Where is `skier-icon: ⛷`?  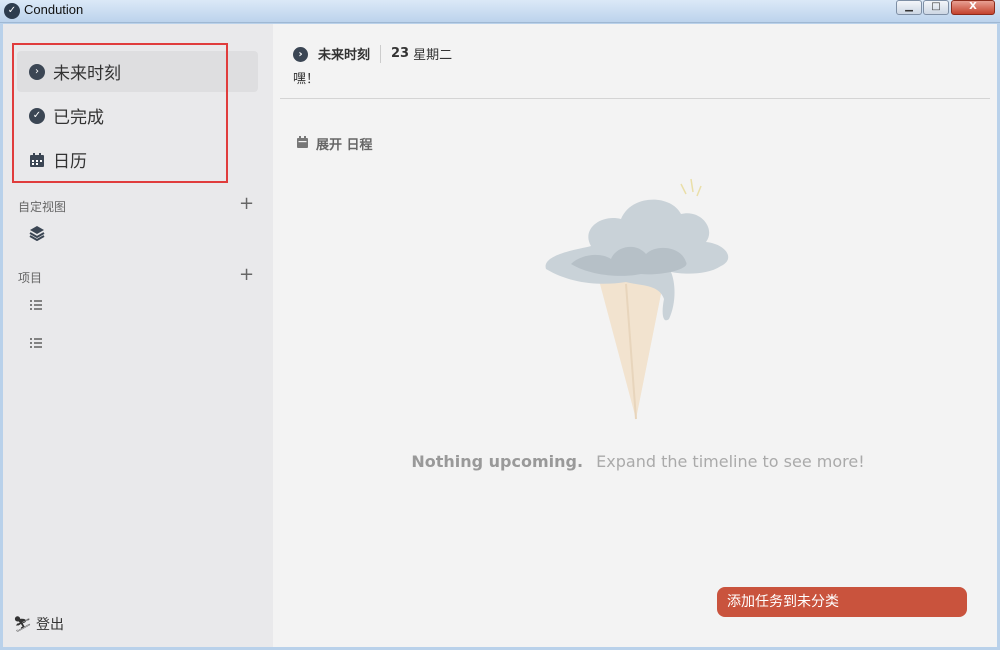
skier-icon: ⛷ is located at coordinates (23, 624).